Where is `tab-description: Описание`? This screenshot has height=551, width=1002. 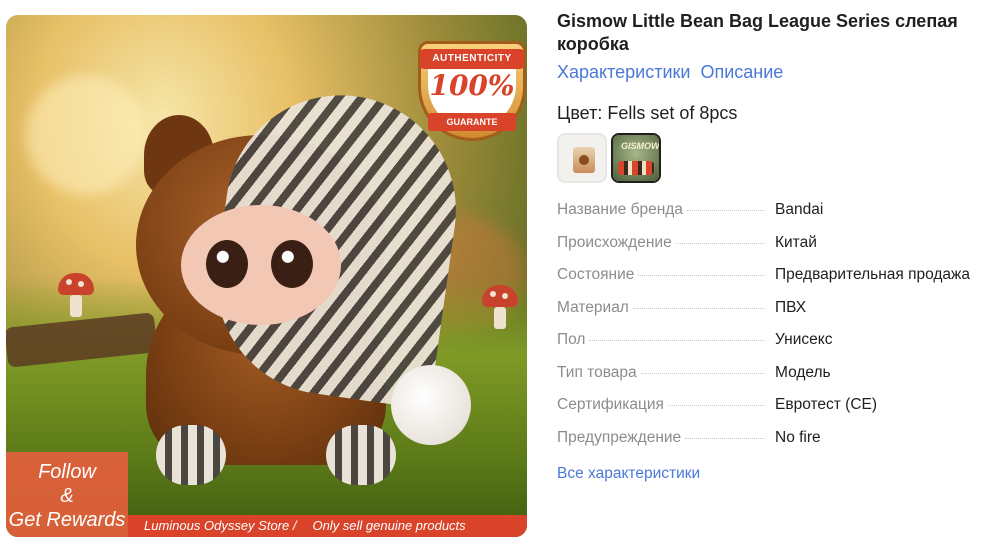 tab-description: Описание is located at coordinates (741, 72).